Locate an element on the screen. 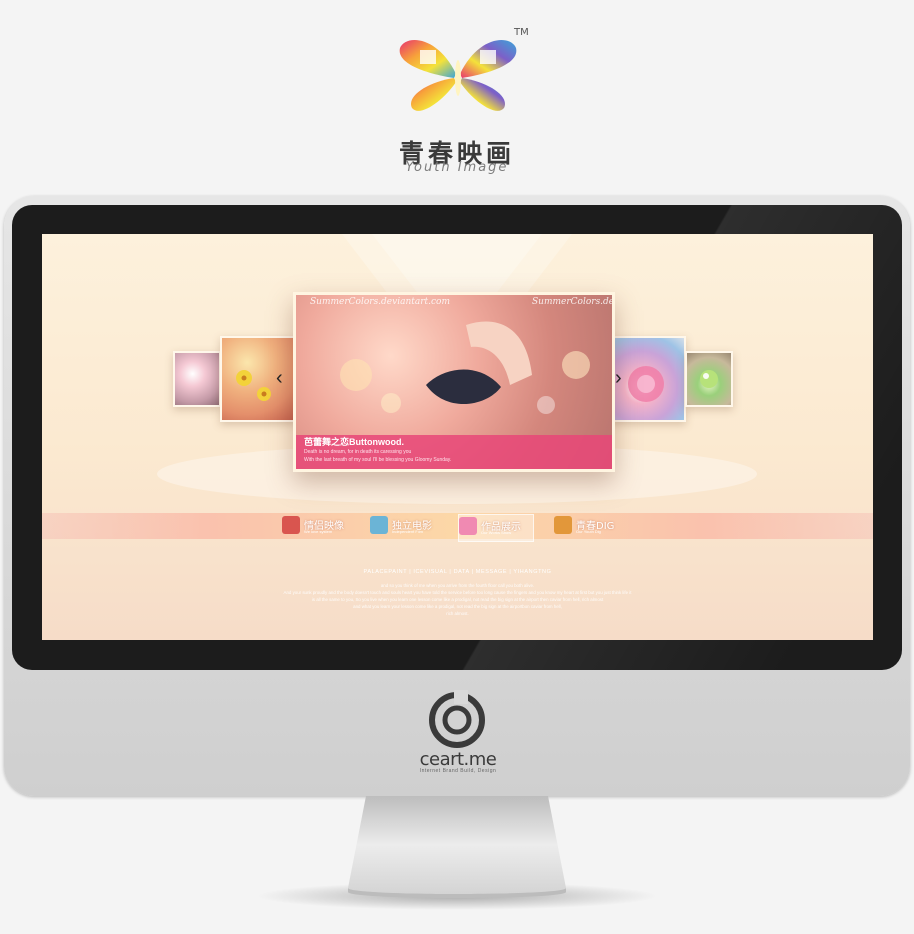  carousel-next-arrow-icon: › is located at coordinates (618, 378).